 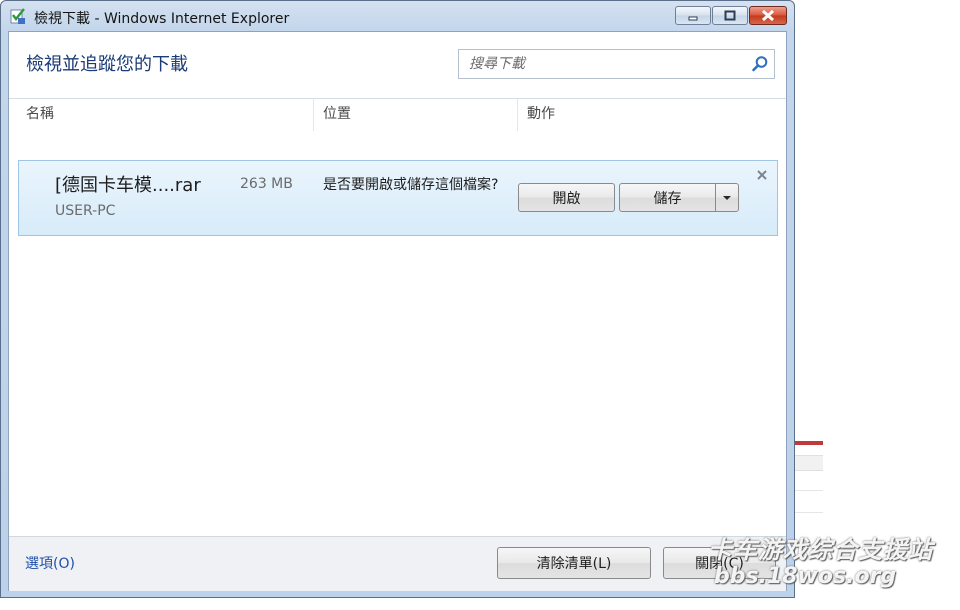 I want to click on background-red-bar, so click(x=809, y=443).